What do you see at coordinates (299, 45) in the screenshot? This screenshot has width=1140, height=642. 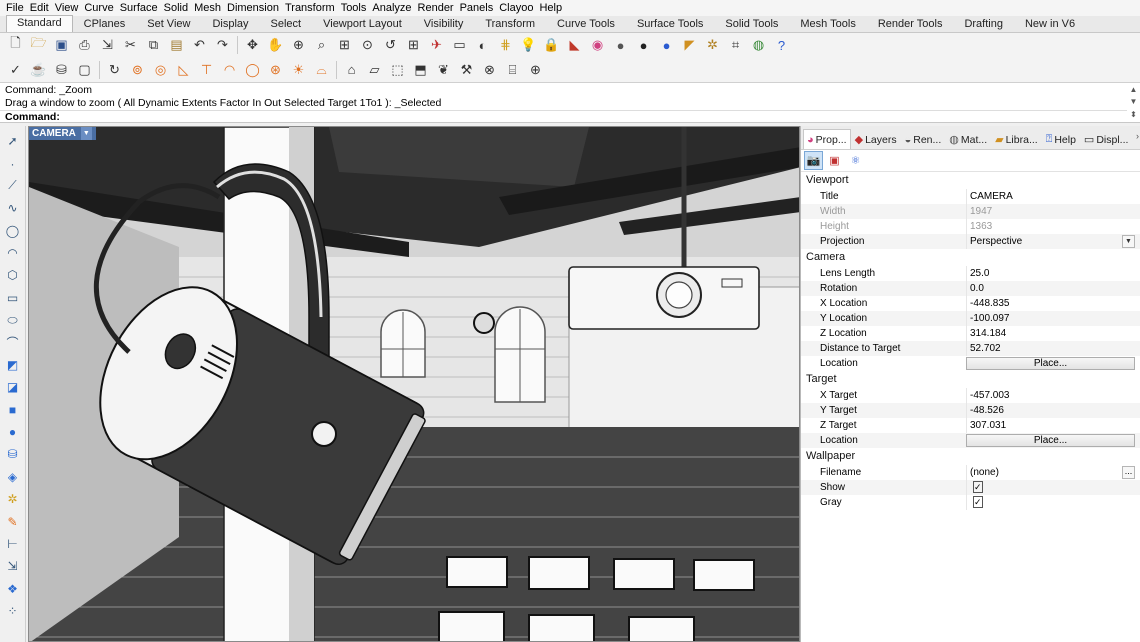 I see `zoom-icon: ⊕` at bounding box center [299, 45].